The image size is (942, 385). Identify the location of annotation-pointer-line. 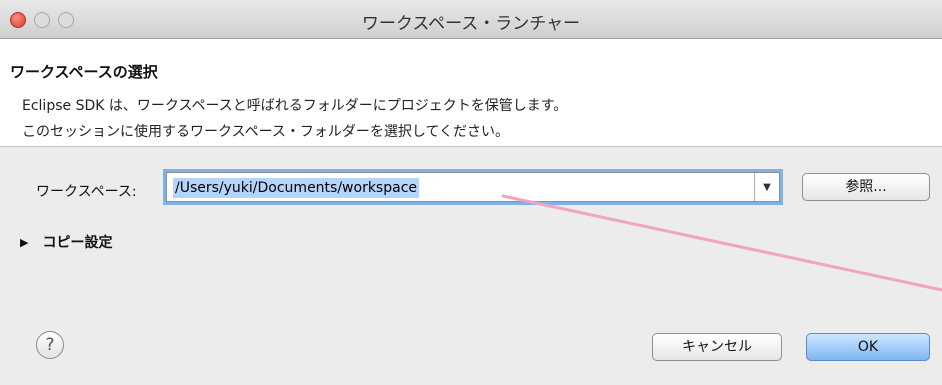
(721, 243).